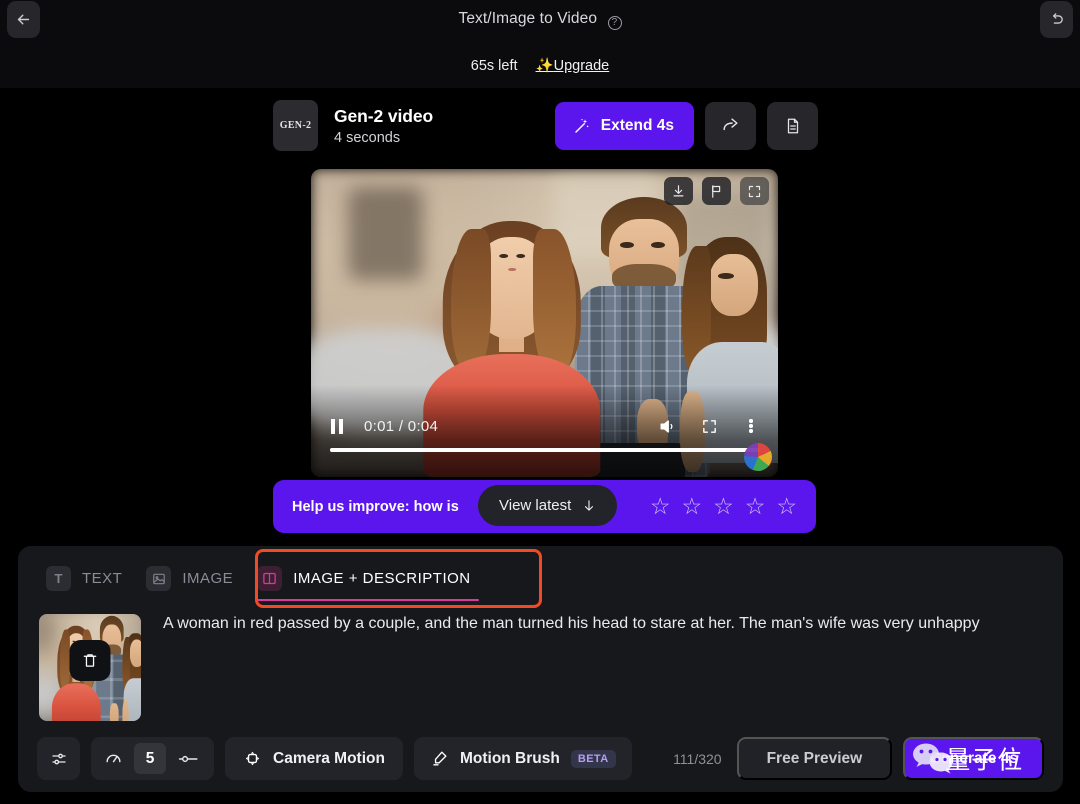 The width and height of the screenshot is (1080, 804). I want to click on quota-row: 65s left ✨Upgrade, so click(540, 65).